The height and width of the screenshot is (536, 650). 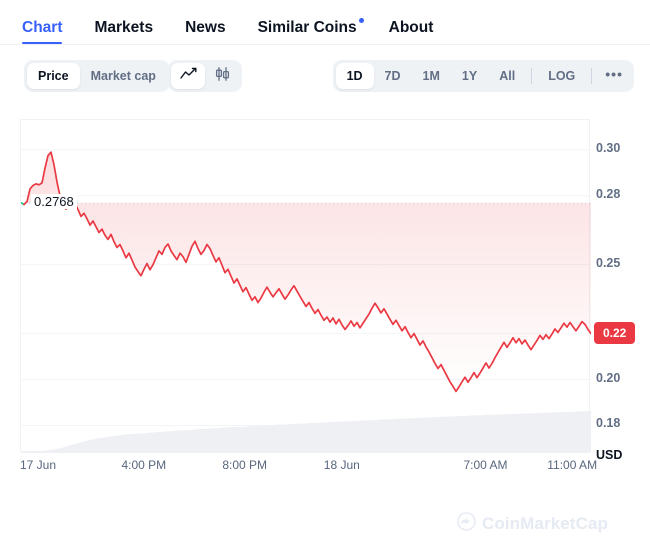 I want to click on x-axis-tick-5: 11:00 AM, so click(x=572, y=465).